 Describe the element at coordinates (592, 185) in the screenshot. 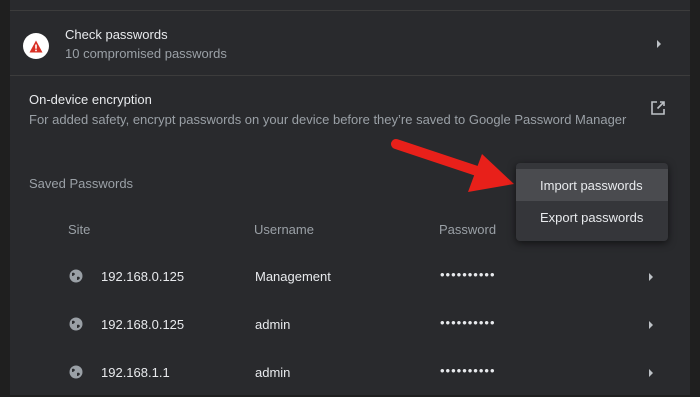

I see `import-passwords-menu-item: Import passwords` at that location.